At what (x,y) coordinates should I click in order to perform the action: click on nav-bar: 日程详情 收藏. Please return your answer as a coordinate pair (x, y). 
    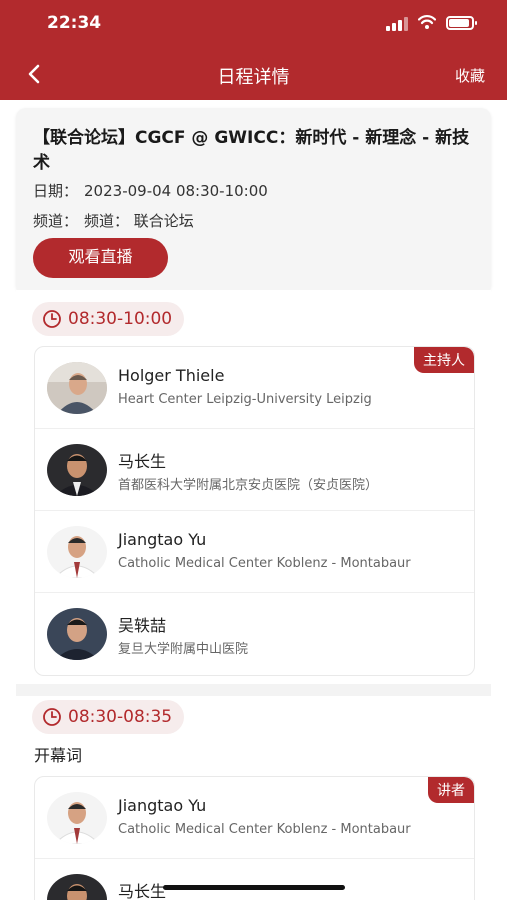
    Looking at the image, I should click on (253, 75).